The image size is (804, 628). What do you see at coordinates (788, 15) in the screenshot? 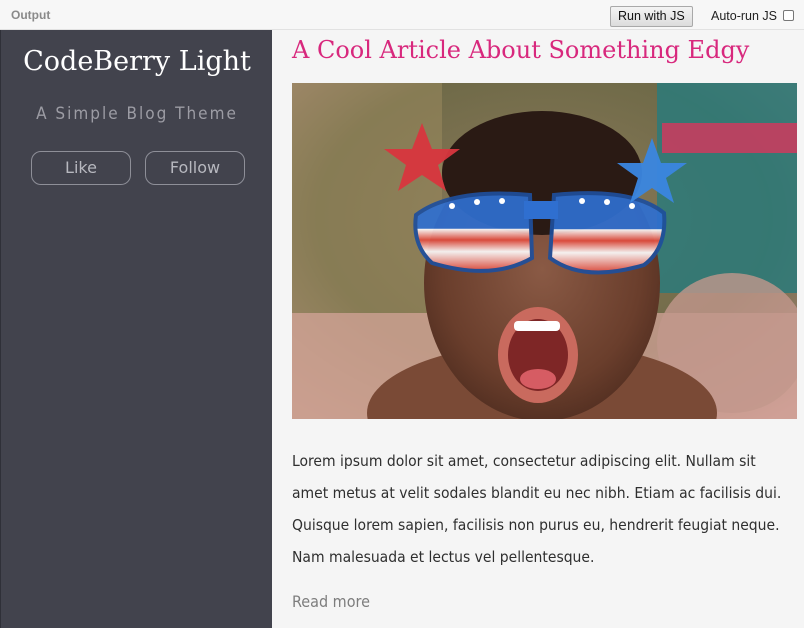
I see `autorun-checkbox` at bounding box center [788, 15].